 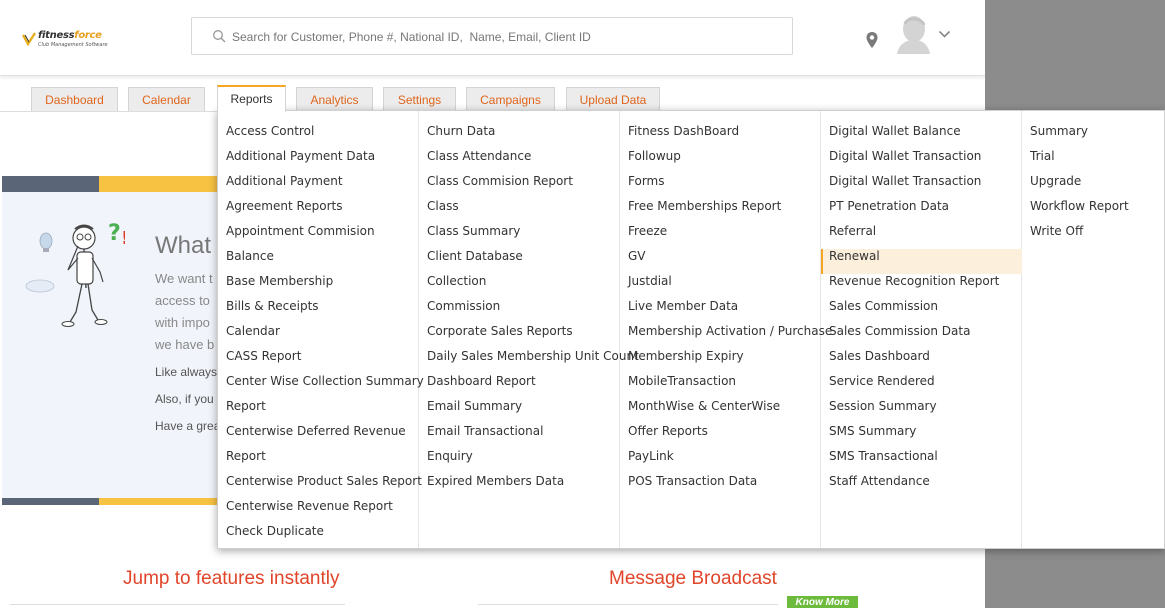 What do you see at coordinates (334, 99) in the screenshot?
I see `tab-analytics: Analytics` at bounding box center [334, 99].